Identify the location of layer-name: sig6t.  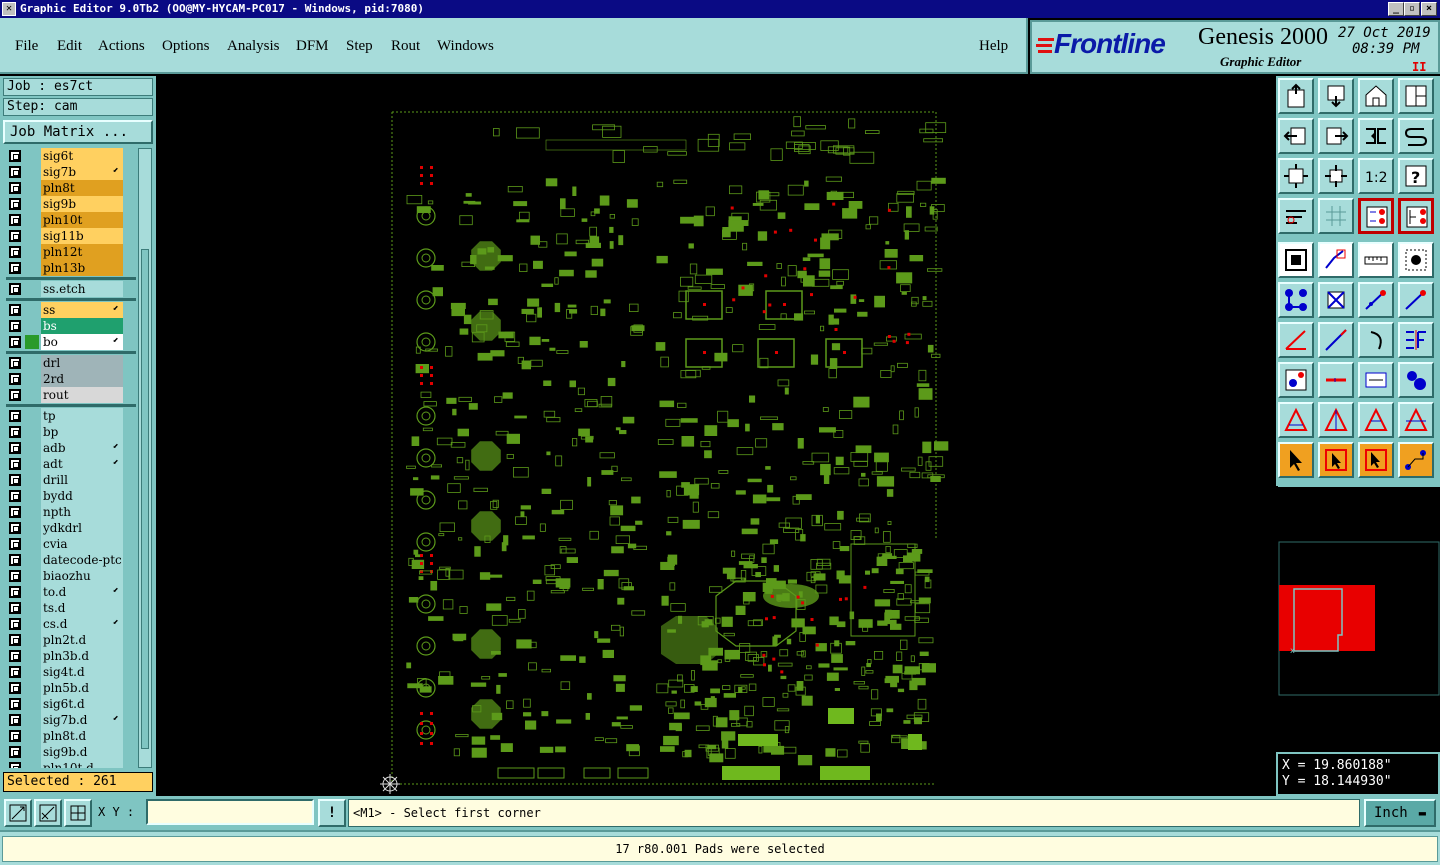
(82, 156).